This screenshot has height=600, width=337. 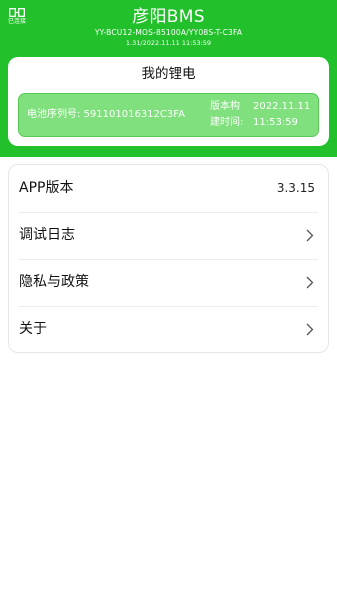 What do you see at coordinates (227, 122) in the screenshot?
I see `build-time-label: 建时间:` at bounding box center [227, 122].